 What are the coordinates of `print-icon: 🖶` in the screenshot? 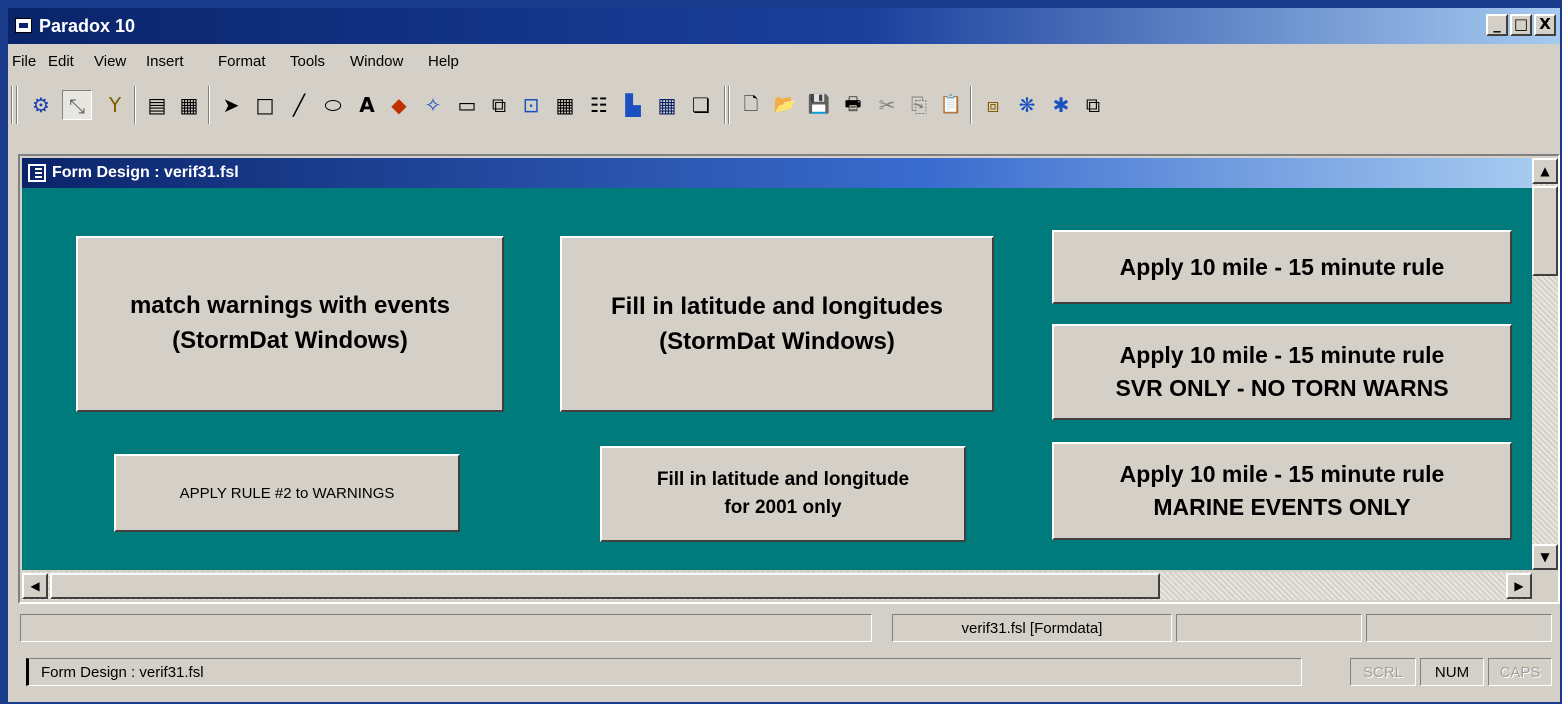 It's located at (853, 105).